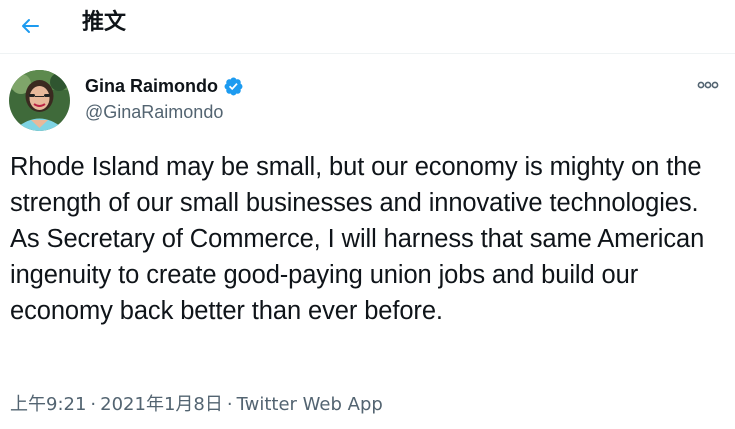 This screenshot has height=429, width=735. I want to click on avatar-photo, so click(39, 100).